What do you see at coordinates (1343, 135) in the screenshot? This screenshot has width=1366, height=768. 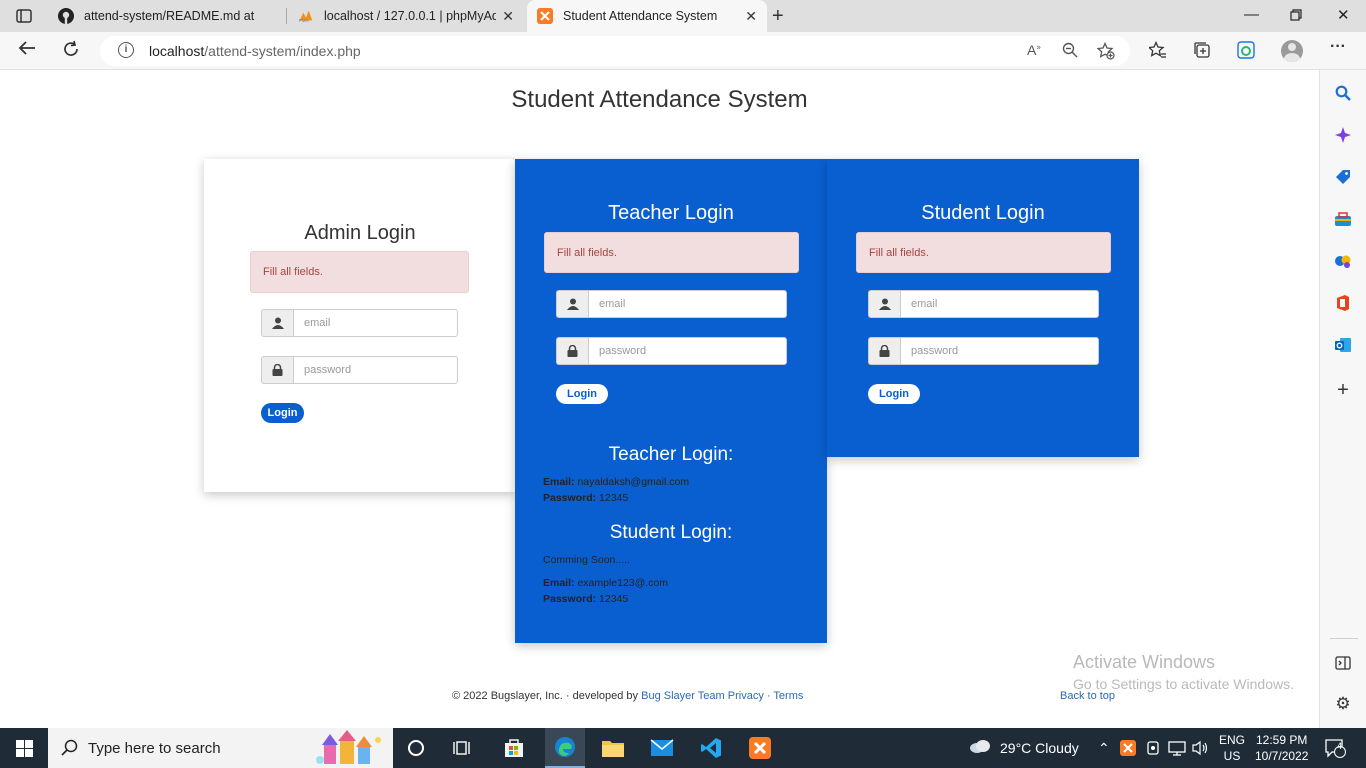 I see `discover-icon` at bounding box center [1343, 135].